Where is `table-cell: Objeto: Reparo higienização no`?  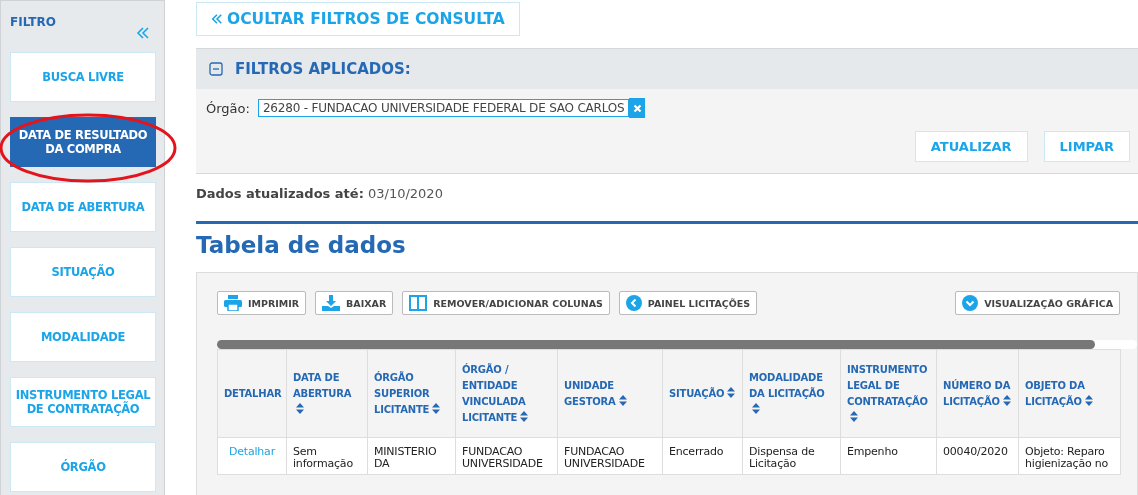
table-cell: Objeto: Reparo higienização no is located at coordinates (1069, 456).